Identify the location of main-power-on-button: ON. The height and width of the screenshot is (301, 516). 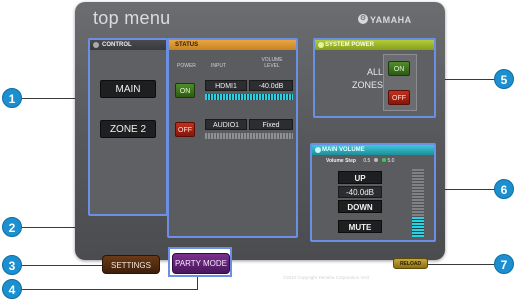
(185, 90).